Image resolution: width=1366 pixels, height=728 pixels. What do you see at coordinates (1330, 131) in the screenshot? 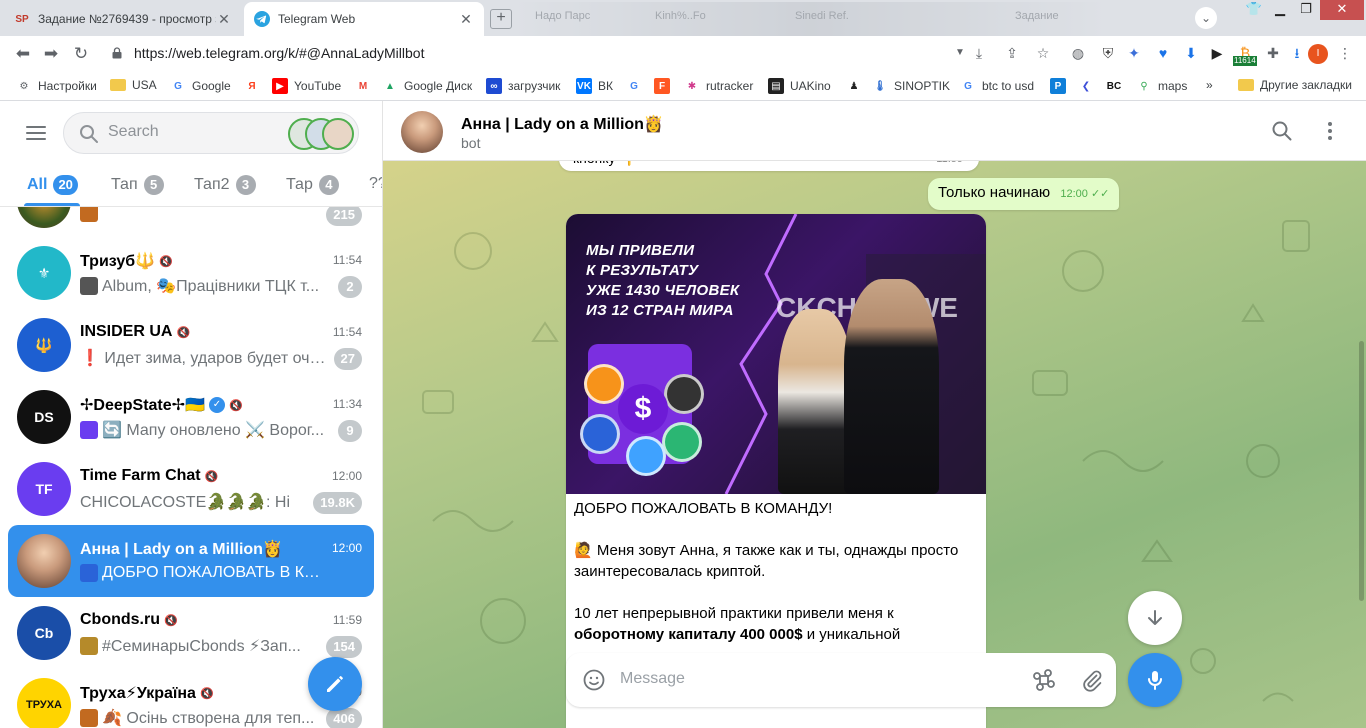
I see `more-vertical-icon` at bounding box center [1330, 131].